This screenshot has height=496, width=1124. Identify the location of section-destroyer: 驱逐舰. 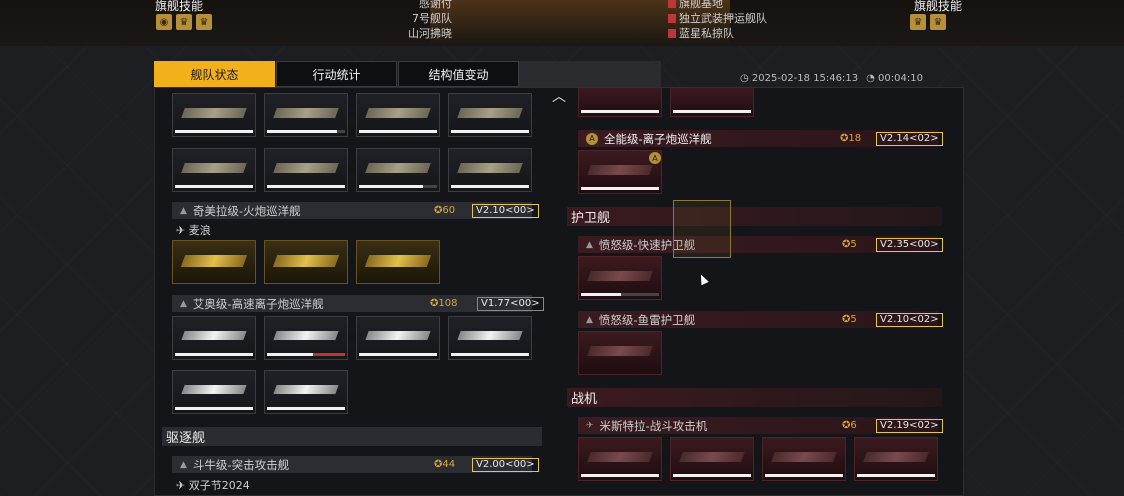
(352, 436).